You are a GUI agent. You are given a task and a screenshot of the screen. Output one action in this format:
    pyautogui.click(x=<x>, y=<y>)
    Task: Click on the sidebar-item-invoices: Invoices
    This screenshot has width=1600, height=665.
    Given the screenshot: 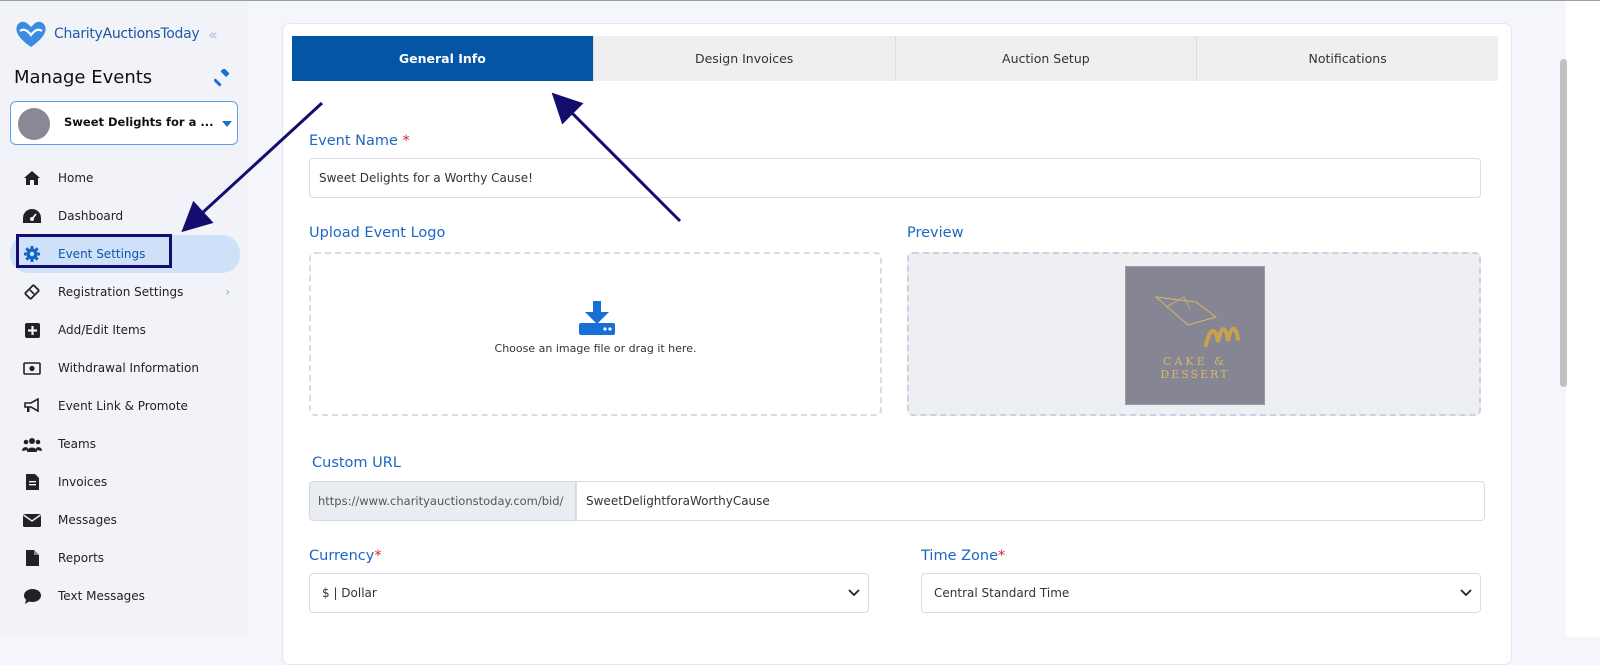 What is the action you would take?
    pyautogui.click(x=125, y=482)
    